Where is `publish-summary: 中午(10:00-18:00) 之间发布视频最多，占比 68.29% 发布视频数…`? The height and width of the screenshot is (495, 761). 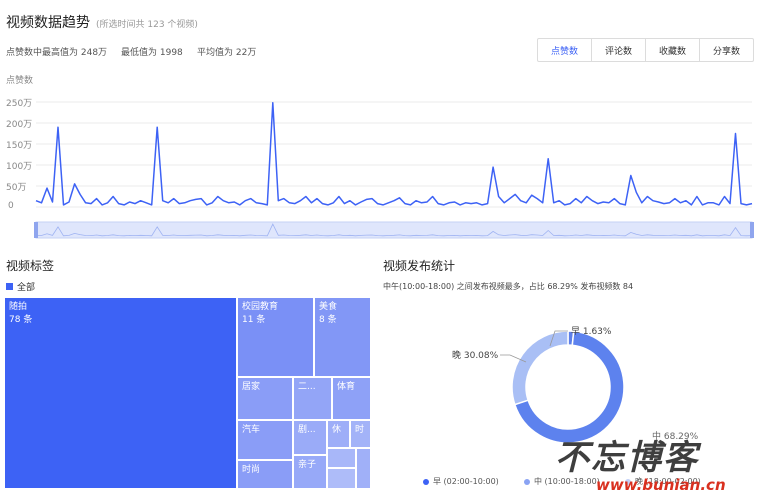
publish-summary: 中午(10:00-18:00) 之间发布视频最多，占比 68.29% 发布视频数… is located at coordinates (508, 286).